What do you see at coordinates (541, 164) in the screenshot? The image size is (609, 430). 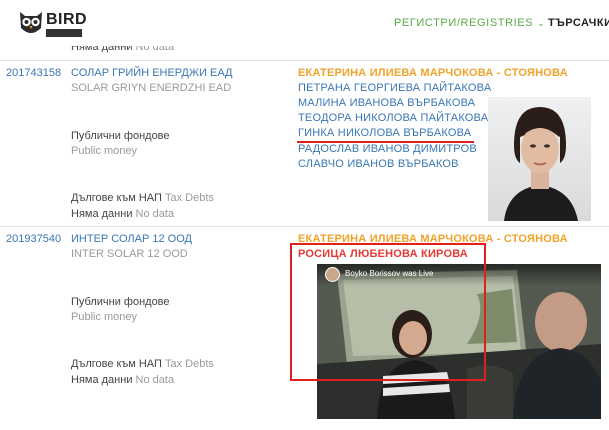 I see `portrait-illustration` at bounding box center [541, 164].